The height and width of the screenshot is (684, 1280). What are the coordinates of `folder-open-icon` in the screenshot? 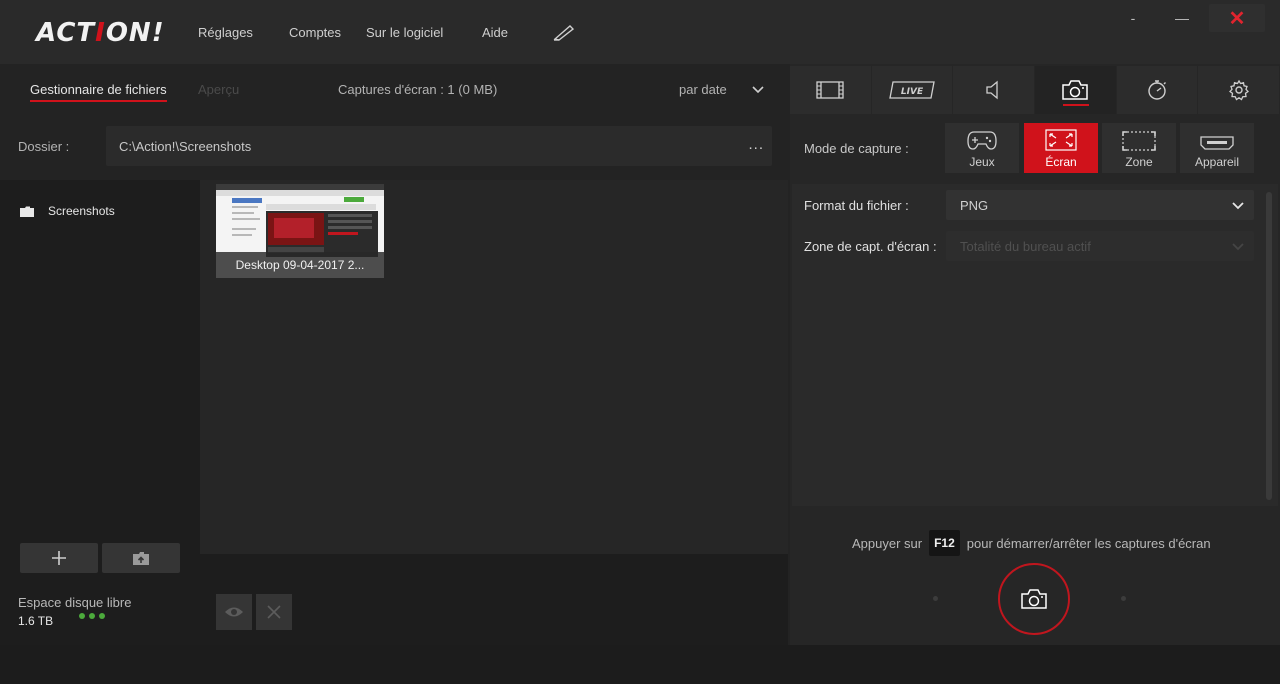 It's located at (141, 558).